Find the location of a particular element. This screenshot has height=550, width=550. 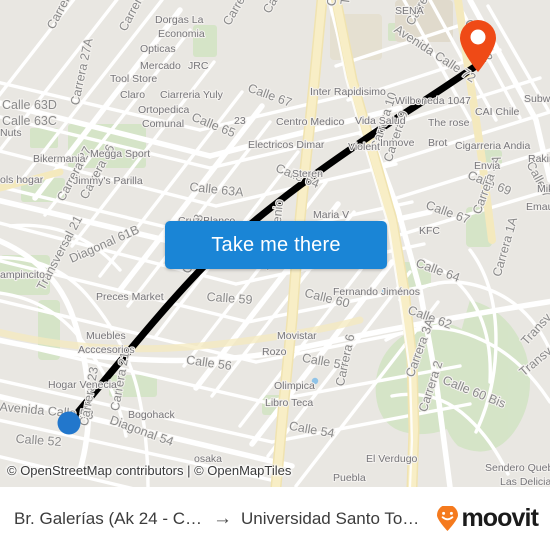

map-poi-label: Muebles is located at coordinates (106, 336).